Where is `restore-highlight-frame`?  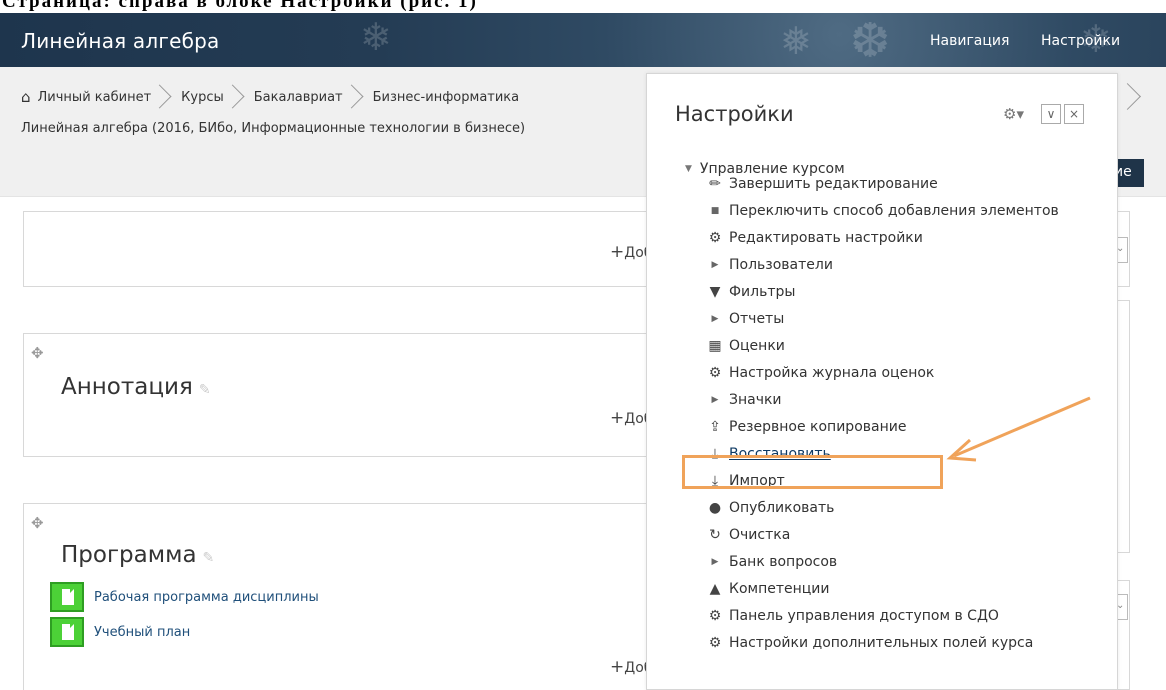
restore-highlight-frame is located at coordinates (812, 472).